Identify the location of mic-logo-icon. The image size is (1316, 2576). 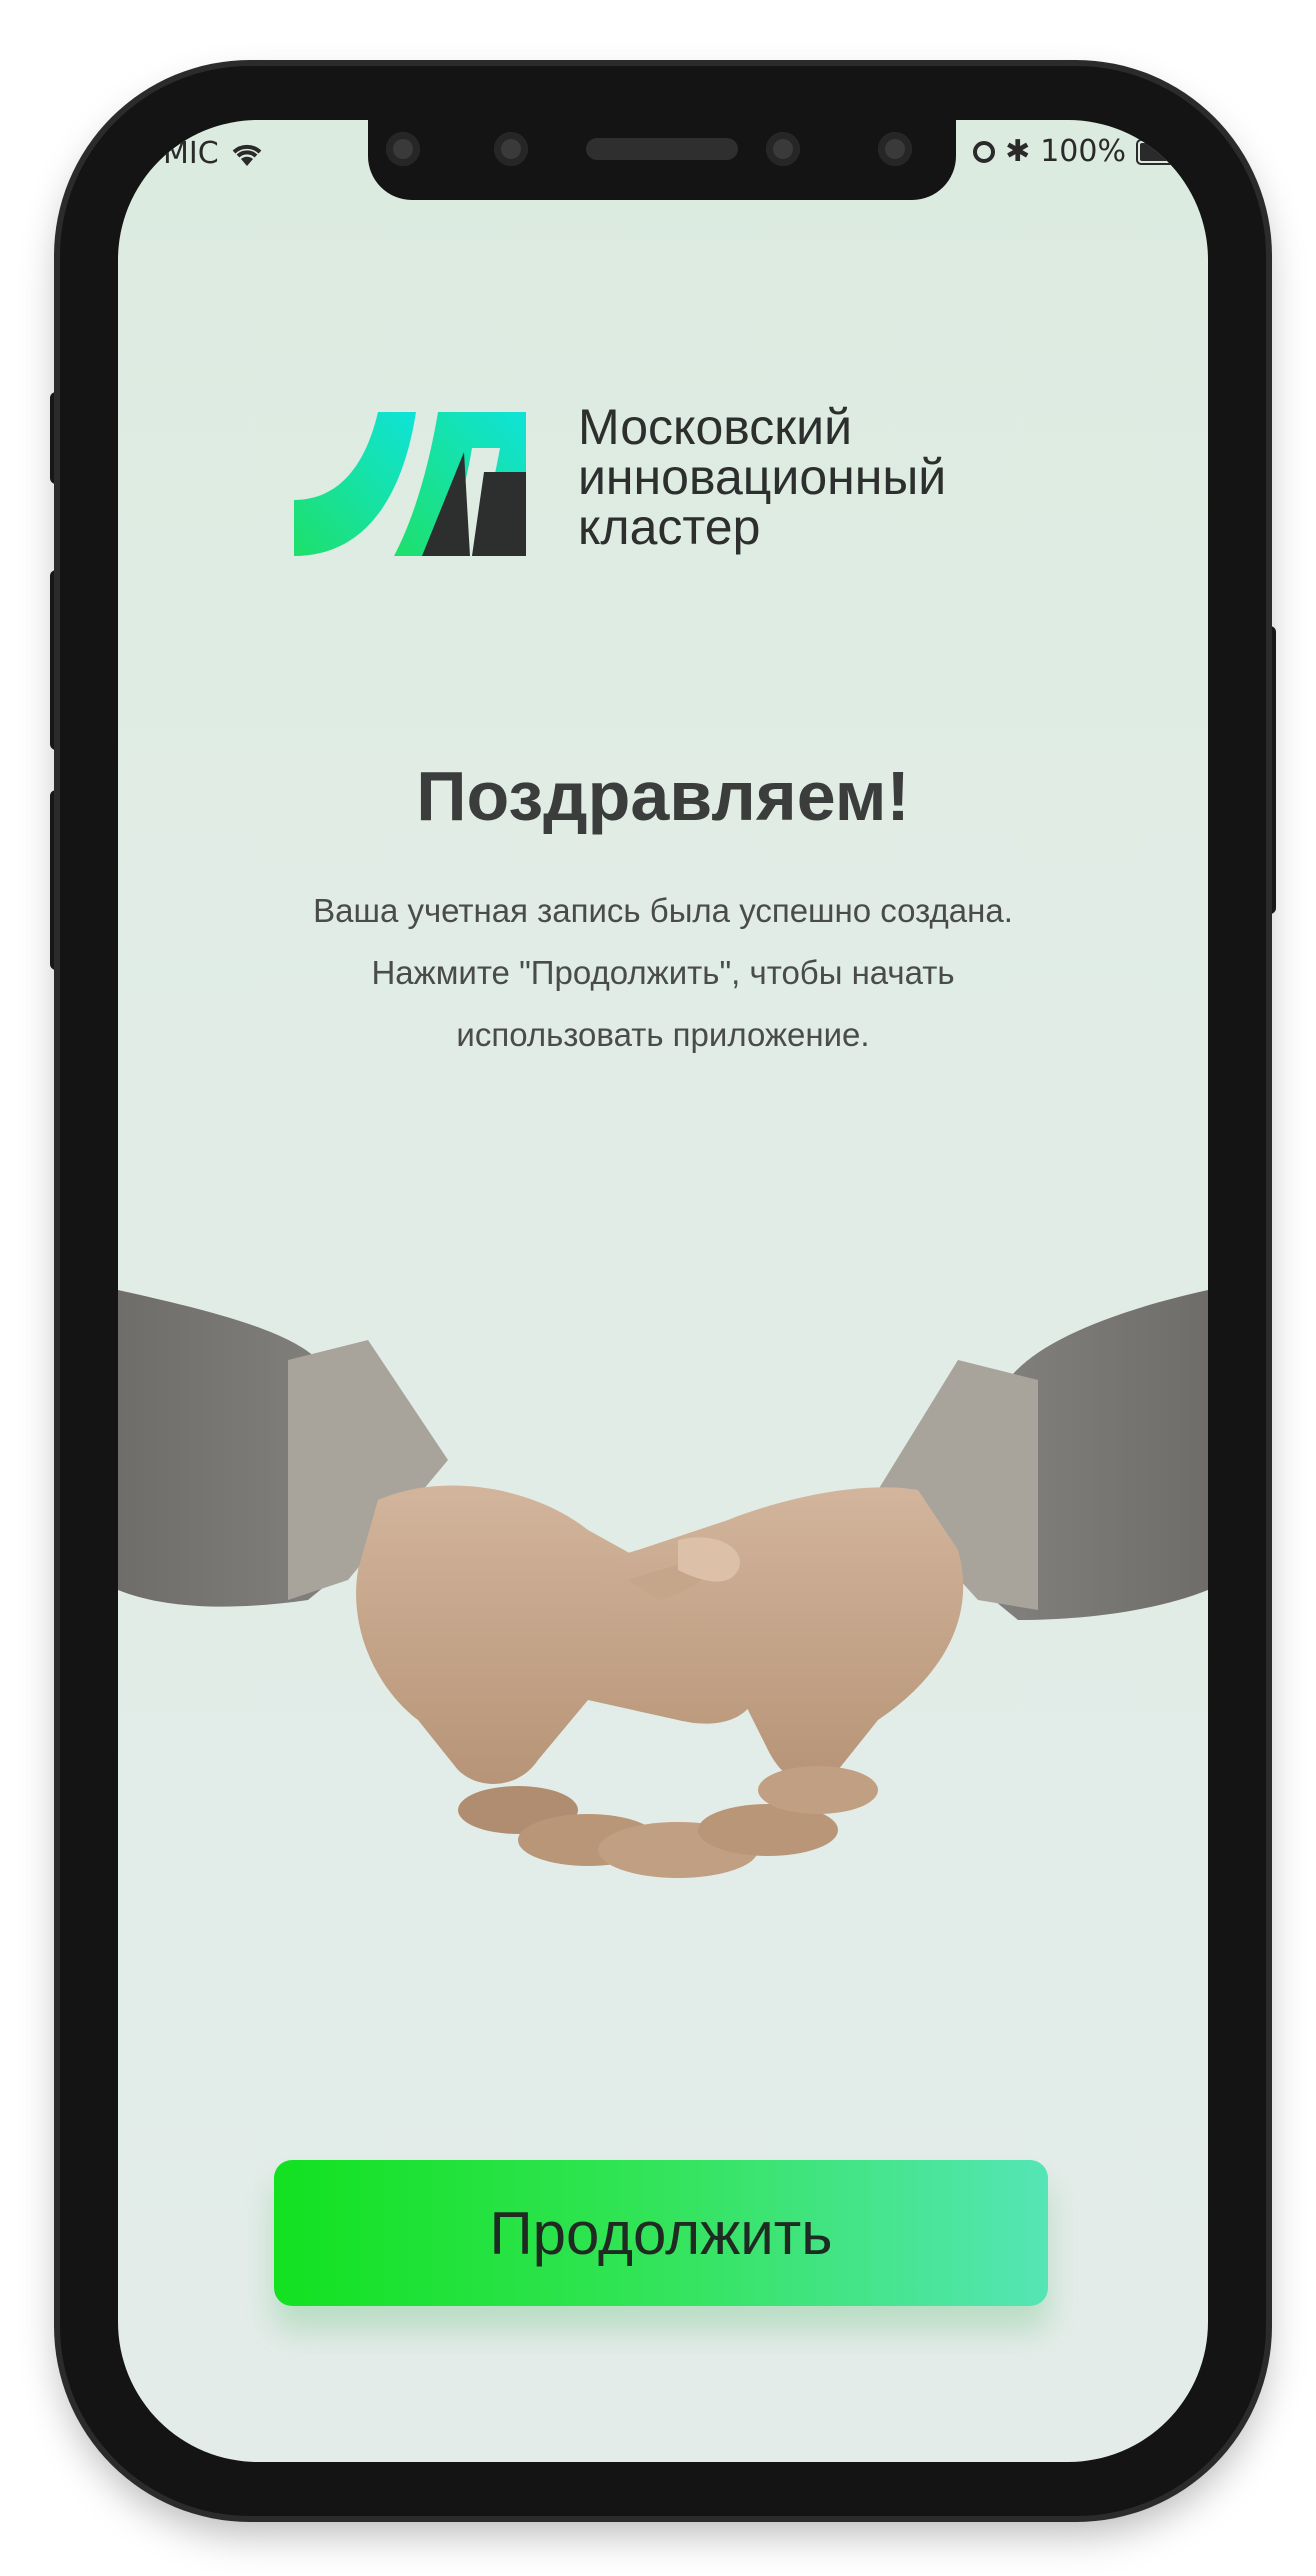
(410, 484).